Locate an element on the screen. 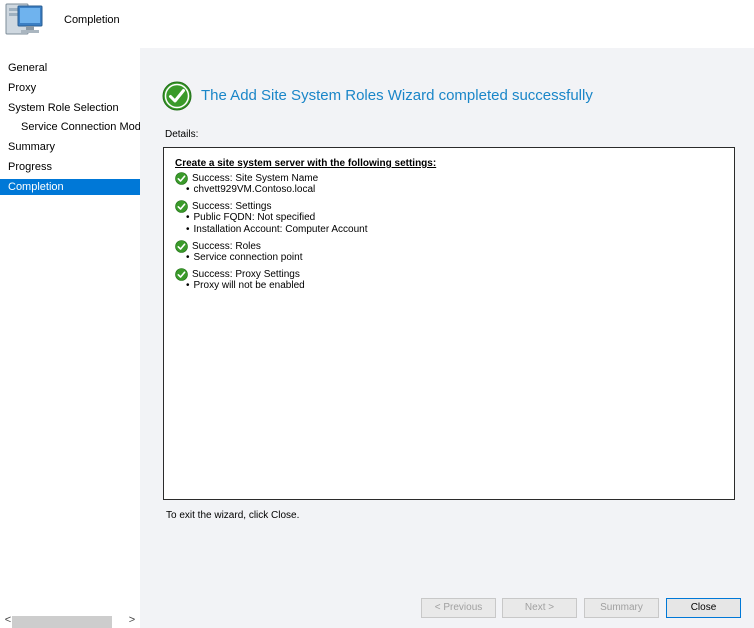  close-button: Close is located at coordinates (703, 608).